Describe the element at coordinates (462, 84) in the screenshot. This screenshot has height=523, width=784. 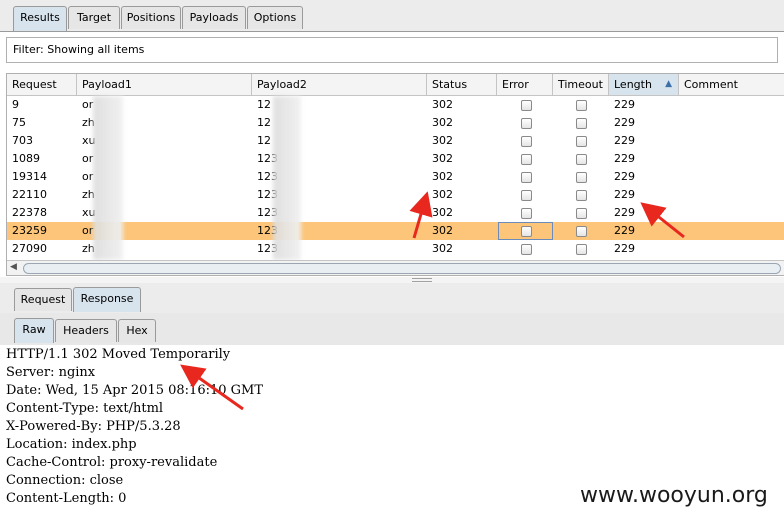
I see `column-header-status: Status` at that location.